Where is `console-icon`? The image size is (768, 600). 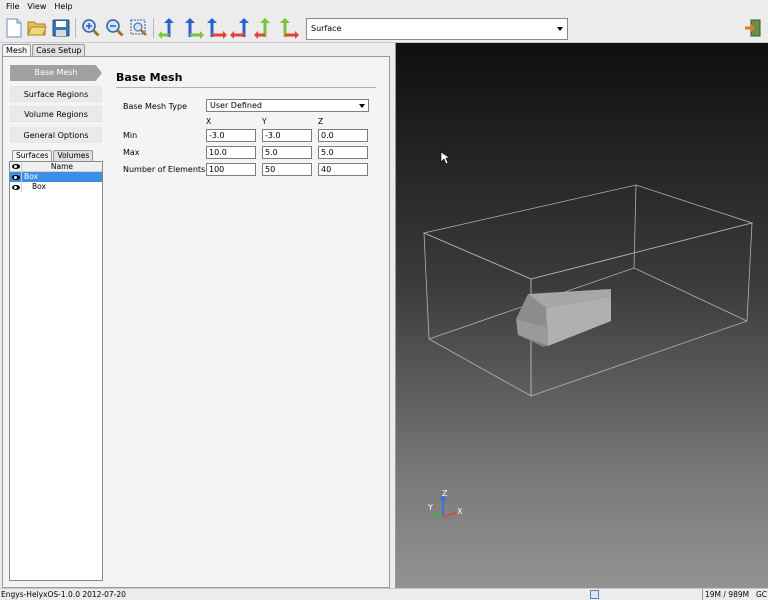
console-icon is located at coordinates (594, 594).